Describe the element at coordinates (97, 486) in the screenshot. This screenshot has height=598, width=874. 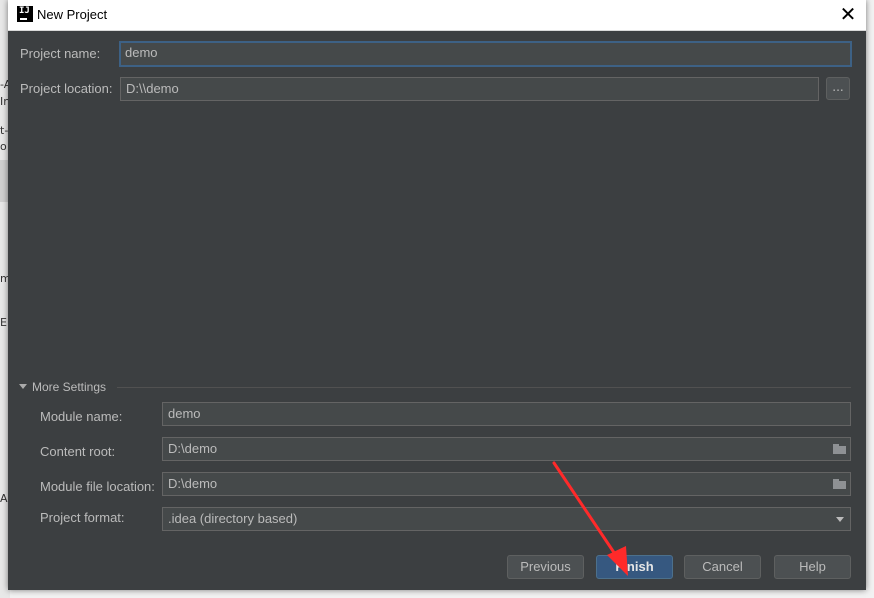
I see `module-file-location-label: Module file location:` at that location.